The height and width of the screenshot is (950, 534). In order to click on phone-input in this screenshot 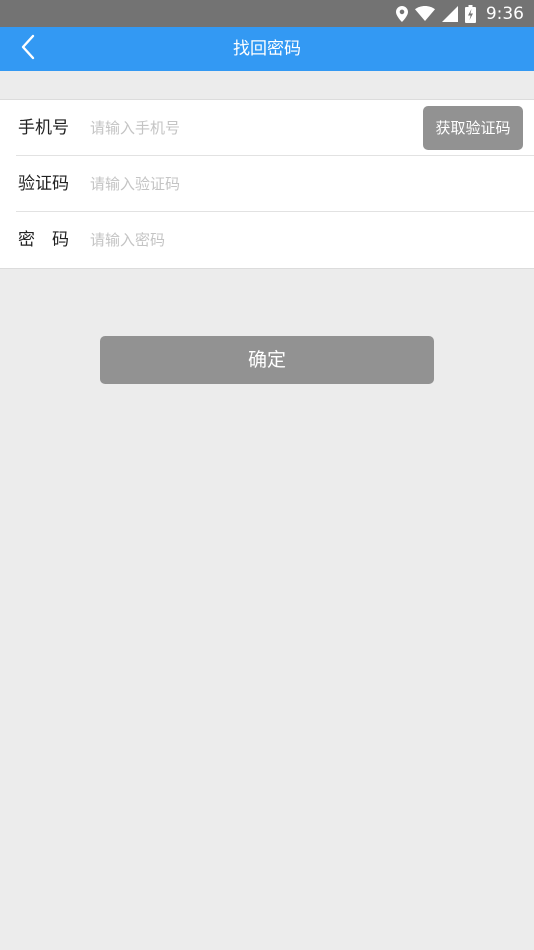, I will do `click(250, 128)`.